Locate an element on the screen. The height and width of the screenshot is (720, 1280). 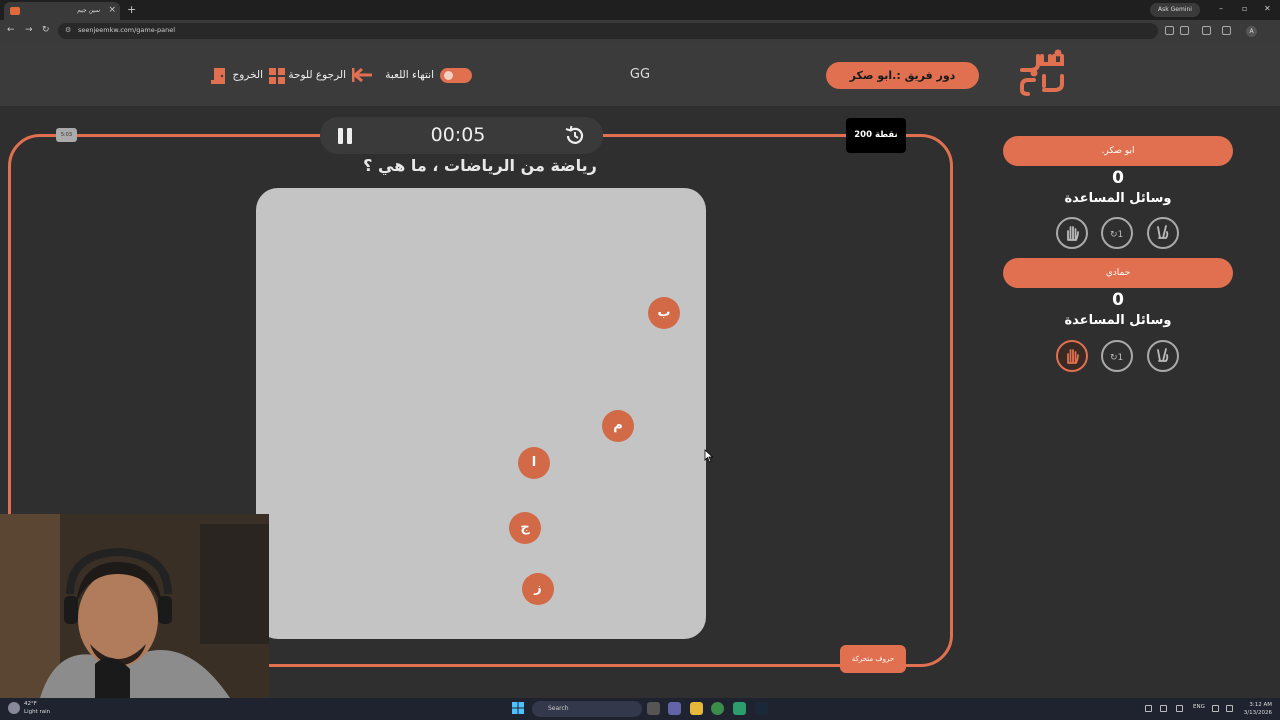
side-panel-icon is located at coordinates (1206, 30).